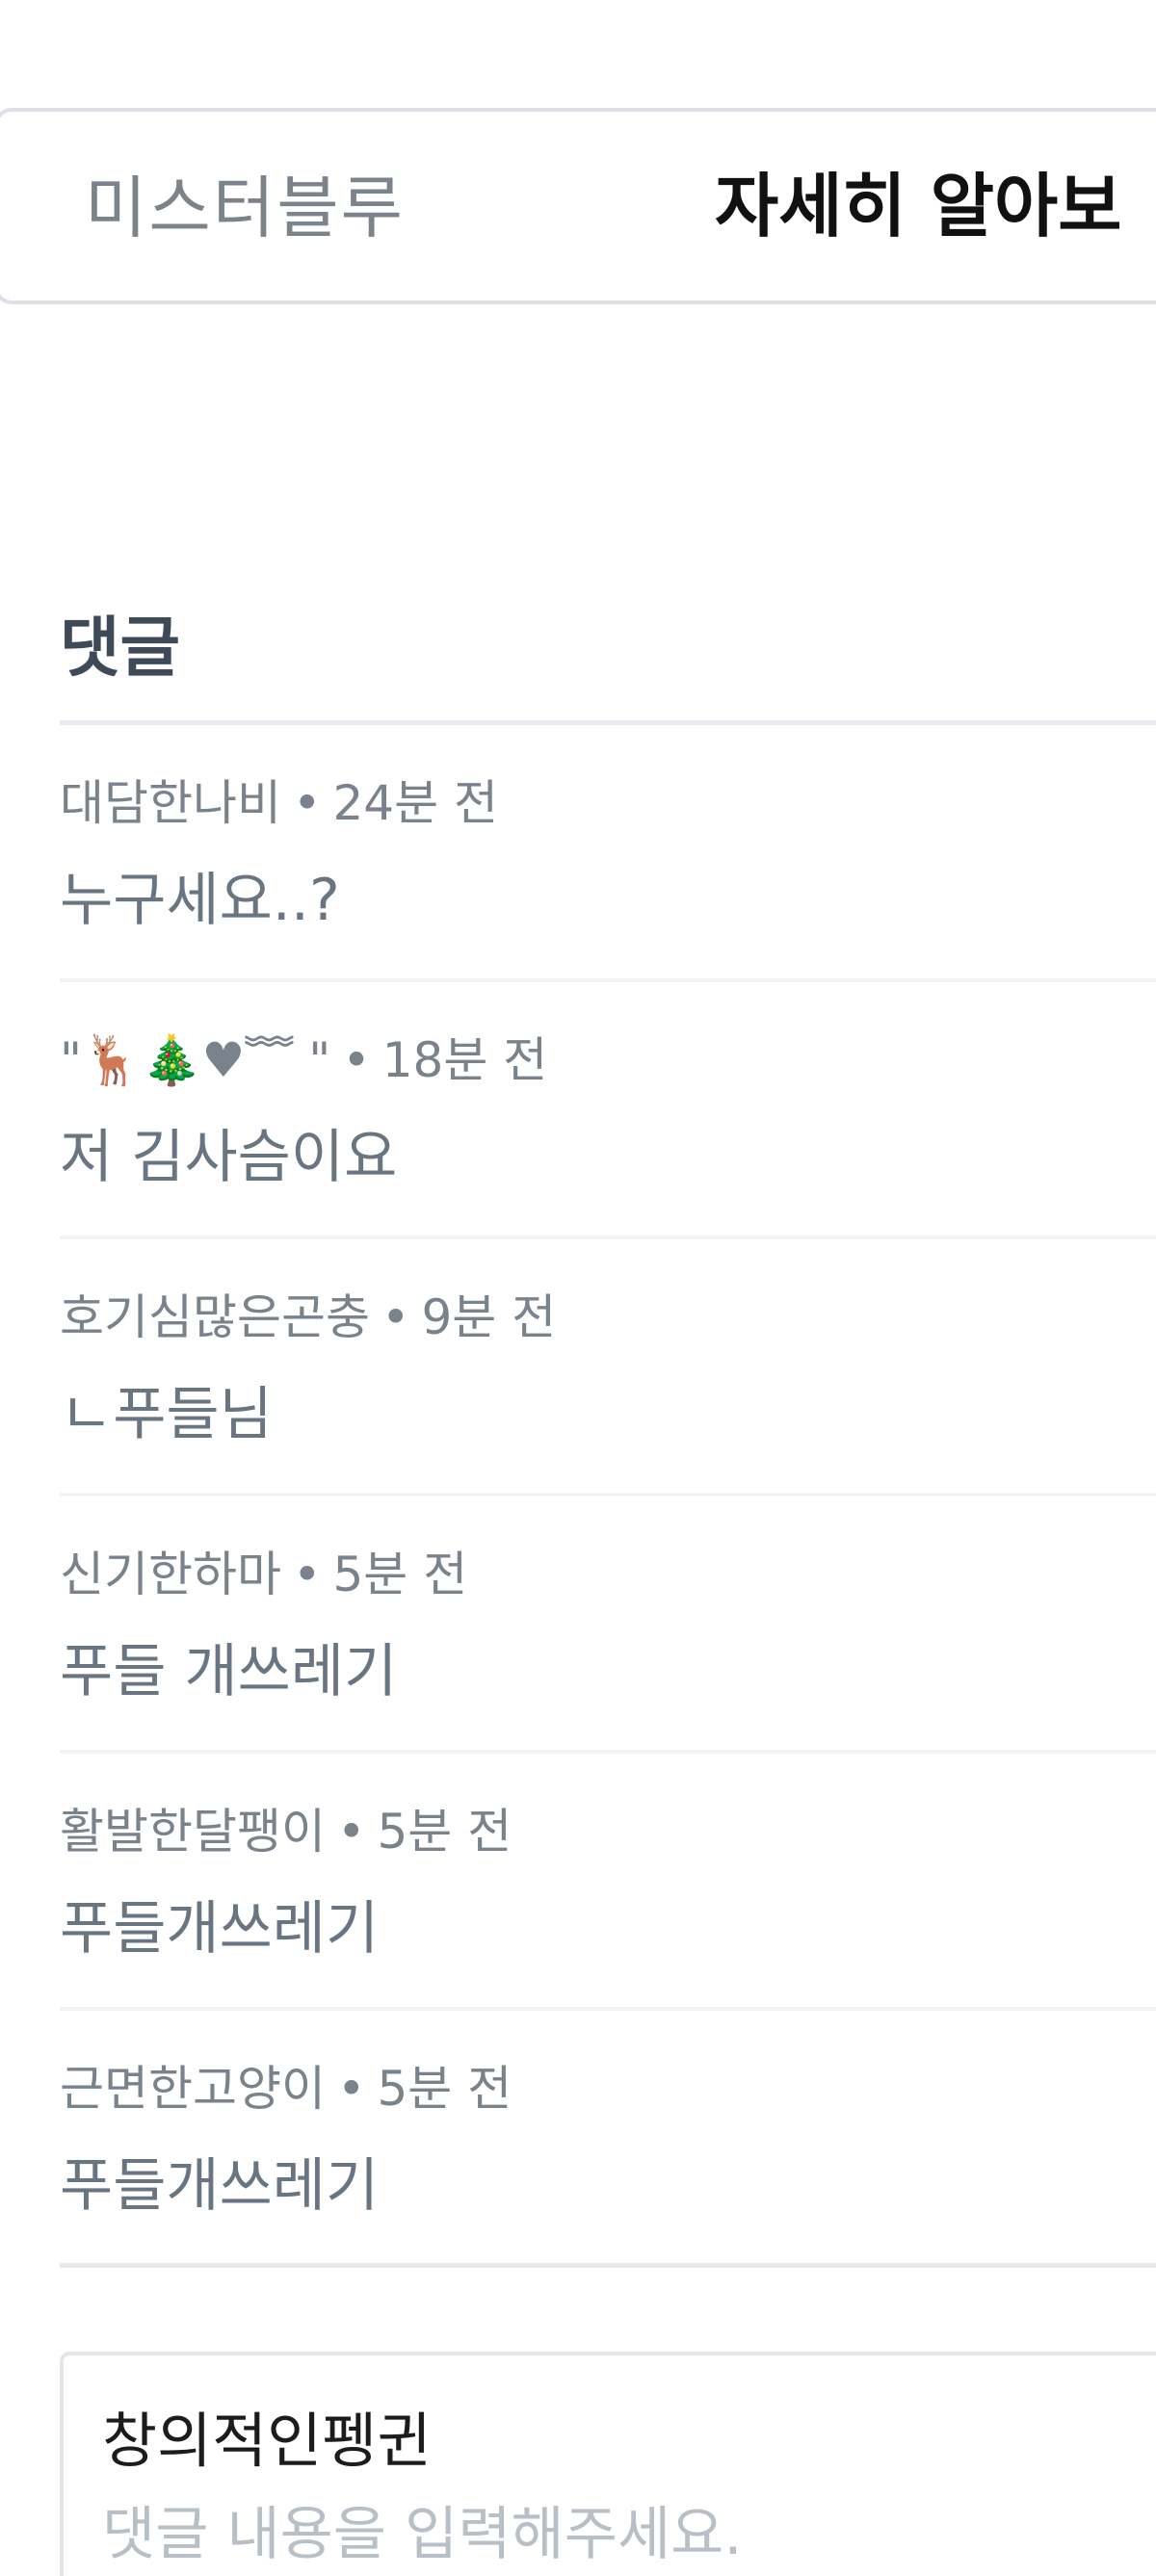 The image size is (1156, 2576). I want to click on comment-text: ㄴ푸들님, so click(166, 1414).